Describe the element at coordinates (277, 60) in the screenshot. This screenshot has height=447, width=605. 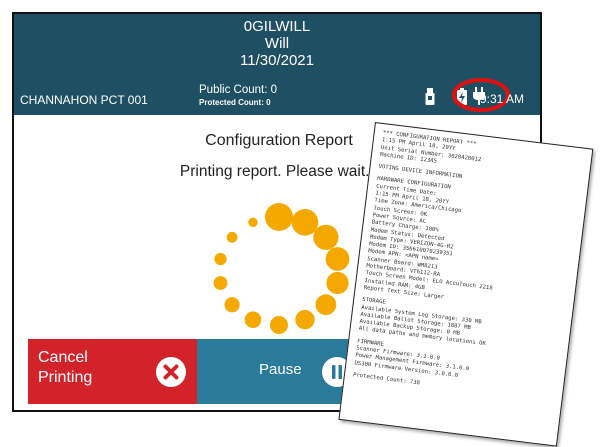
I see `election-date: 11/30/2021` at that location.